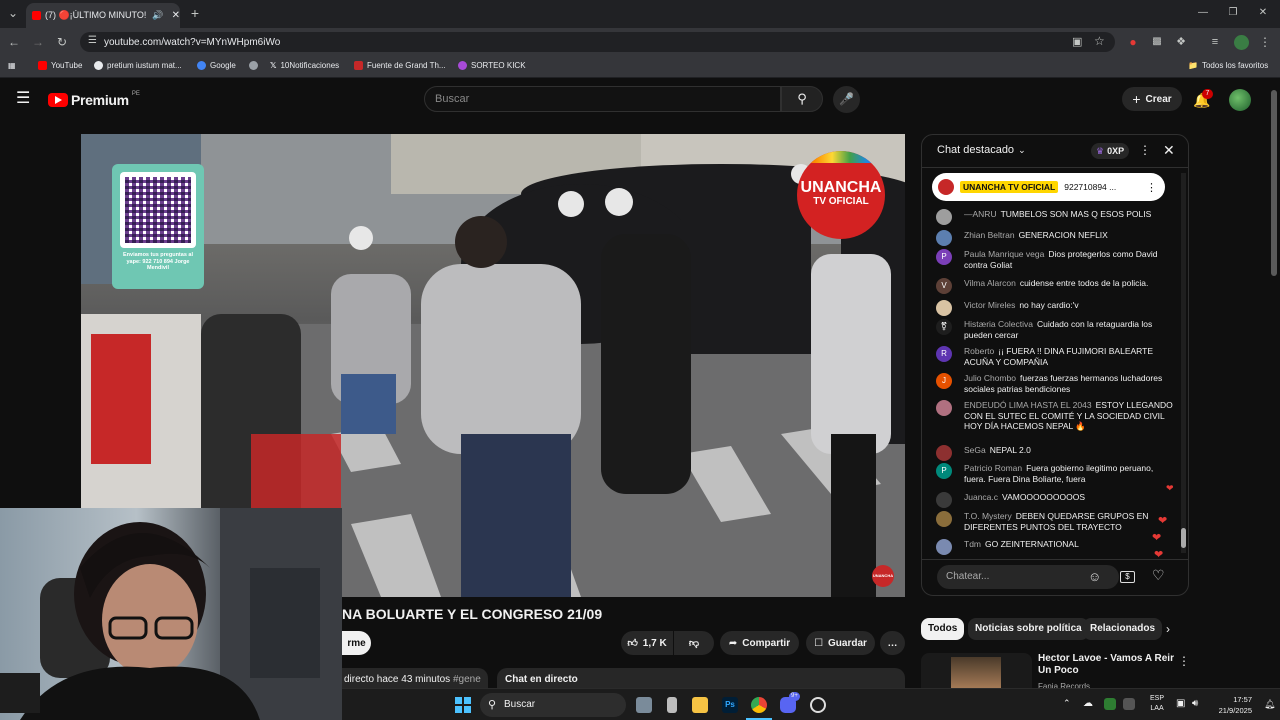 This screenshot has width=1280, height=720. I want to click on app-icon, so click(672, 705).